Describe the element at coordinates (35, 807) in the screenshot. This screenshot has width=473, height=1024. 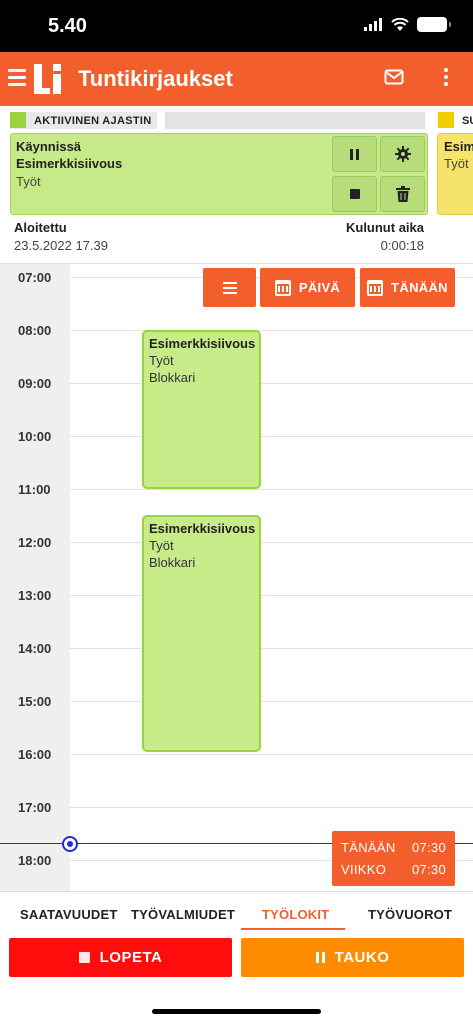
I see `hour-label: 17:00` at that location.